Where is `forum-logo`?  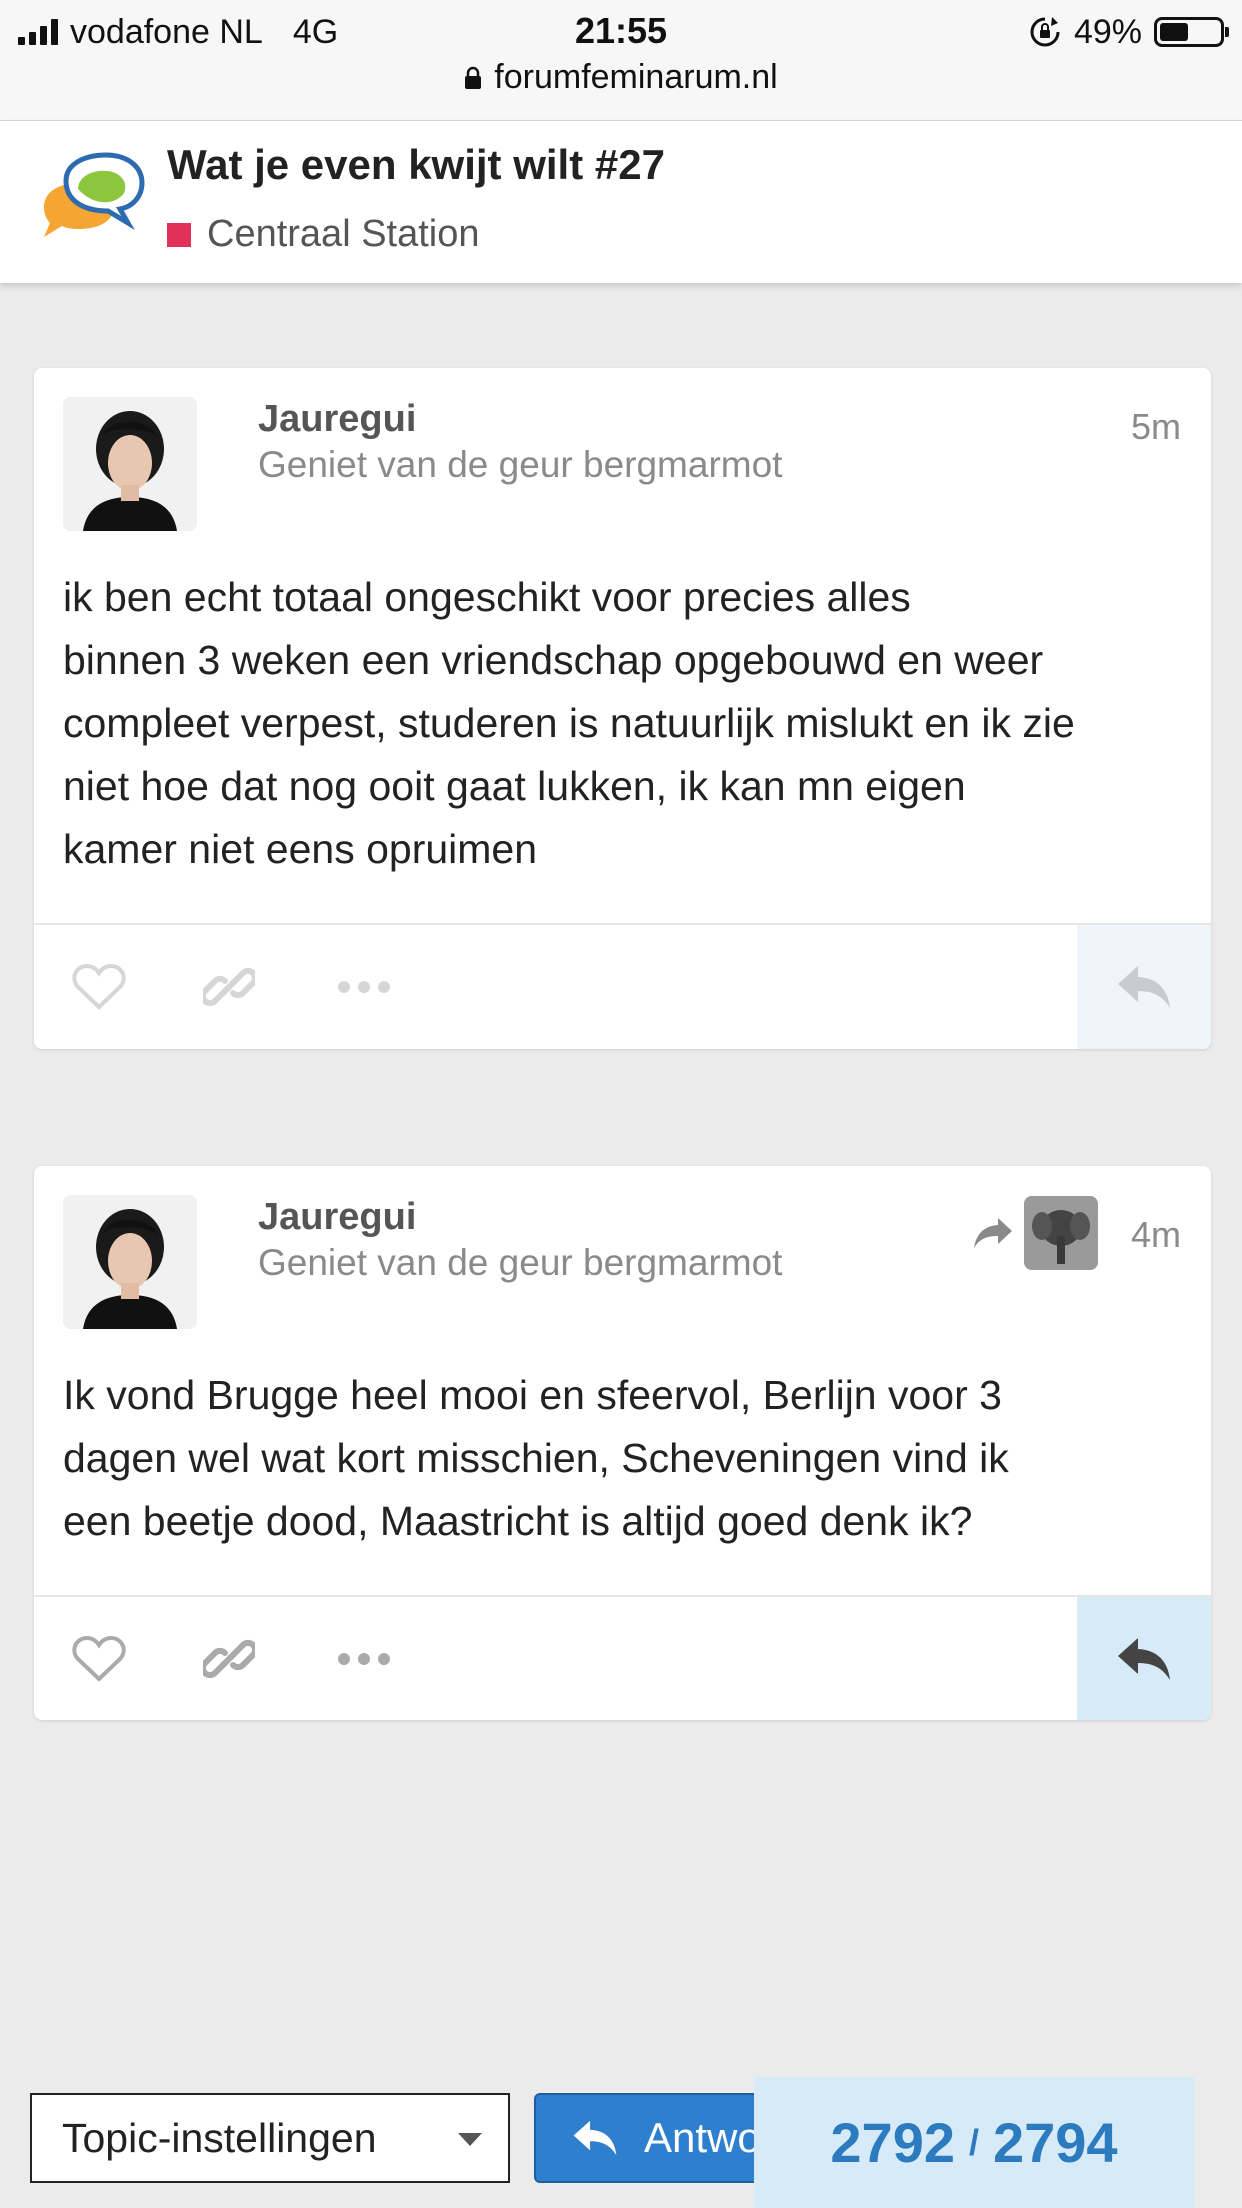
forum-logo is located at coordinates (91, 199).